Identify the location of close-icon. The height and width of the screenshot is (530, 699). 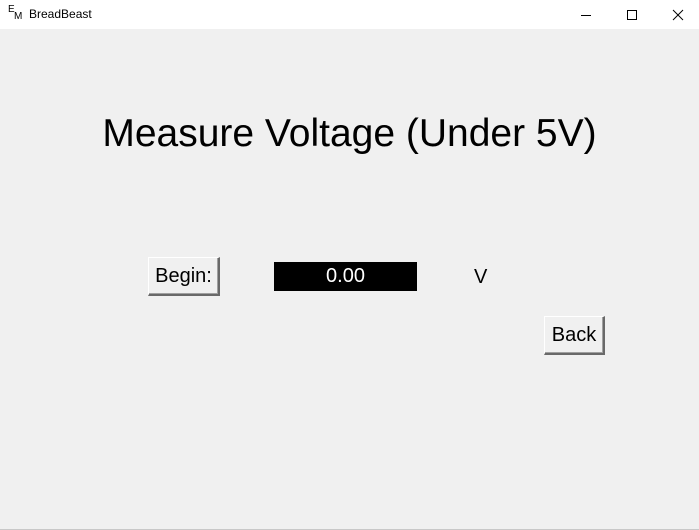
(678, 14).